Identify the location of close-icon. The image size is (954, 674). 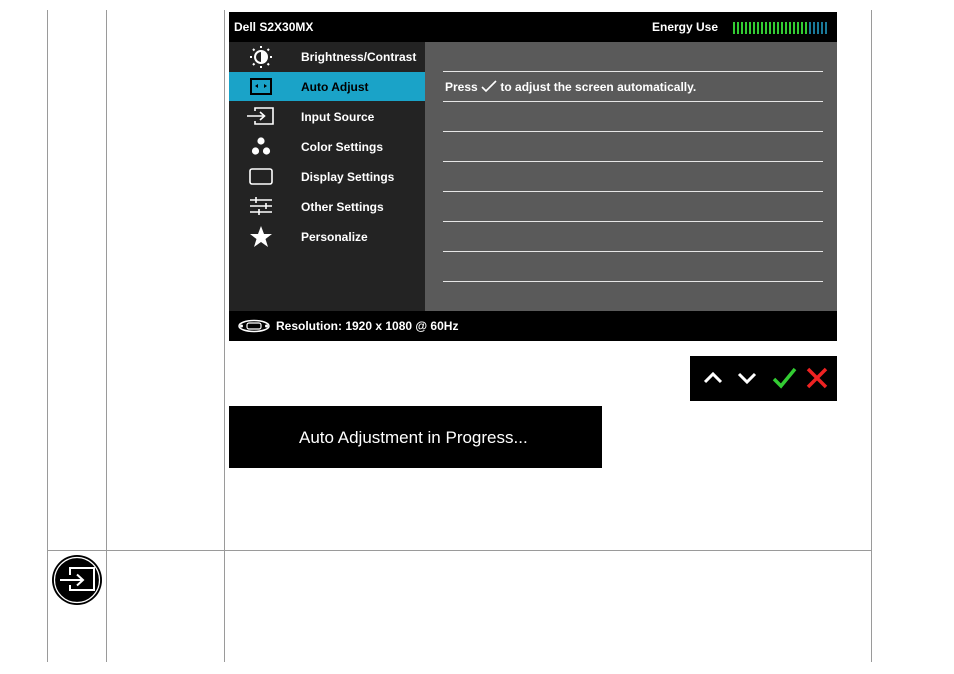
(817, 378).